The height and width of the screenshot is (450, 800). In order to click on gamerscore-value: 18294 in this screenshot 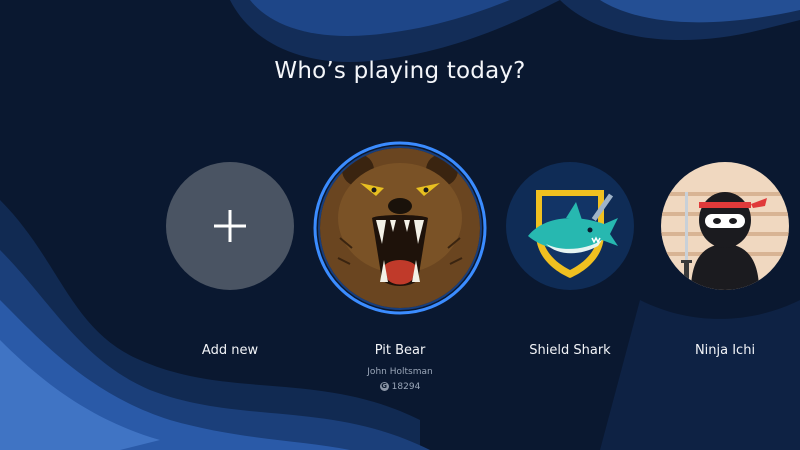, I will do `click(406, 387)`.